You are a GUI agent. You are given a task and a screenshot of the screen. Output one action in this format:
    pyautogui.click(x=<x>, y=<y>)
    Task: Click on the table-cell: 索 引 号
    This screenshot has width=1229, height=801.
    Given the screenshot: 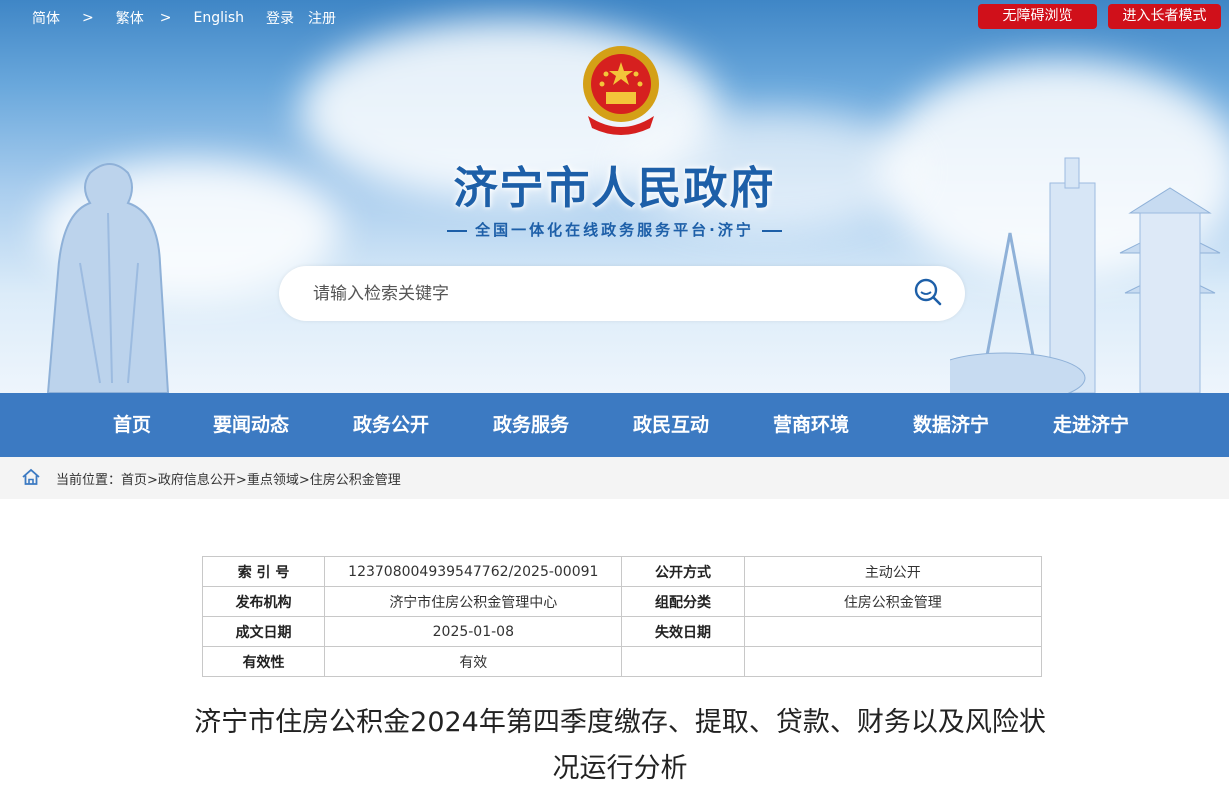 What is the action you would take?
    pyautogui.click(x=263, y=571)
    